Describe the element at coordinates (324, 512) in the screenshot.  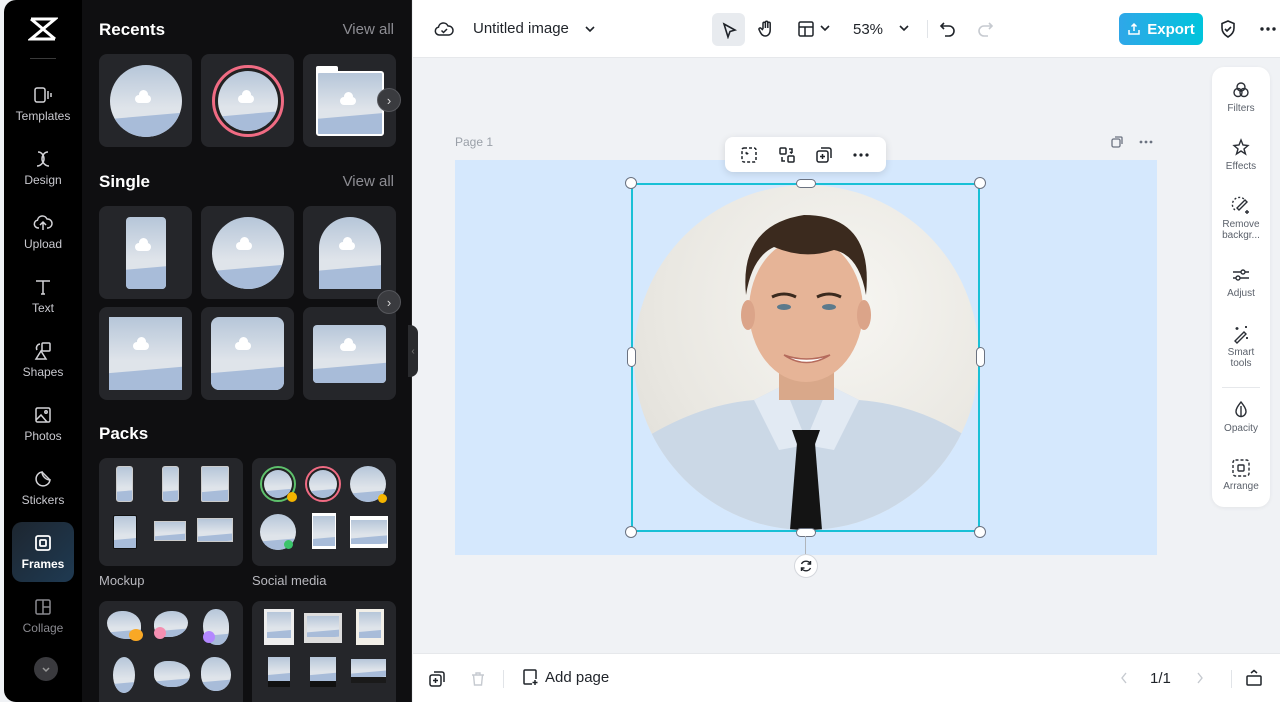
I see `pack-social-media` at that location.